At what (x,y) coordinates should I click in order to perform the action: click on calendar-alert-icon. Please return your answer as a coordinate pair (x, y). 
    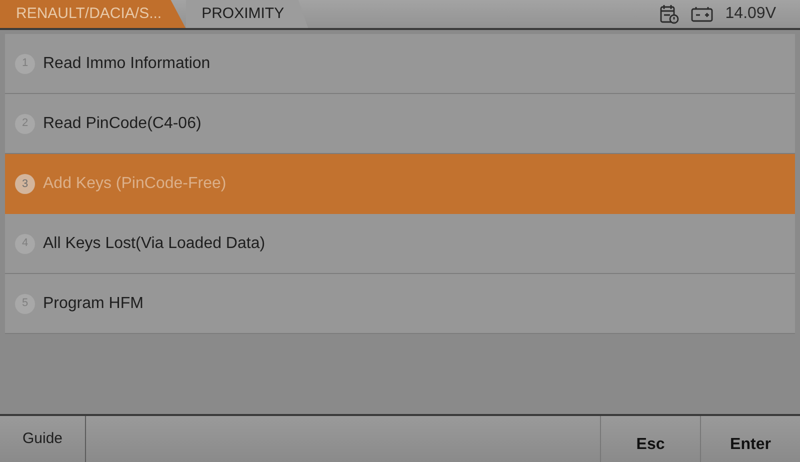
    Looking at the image, I should click on (669, 14).